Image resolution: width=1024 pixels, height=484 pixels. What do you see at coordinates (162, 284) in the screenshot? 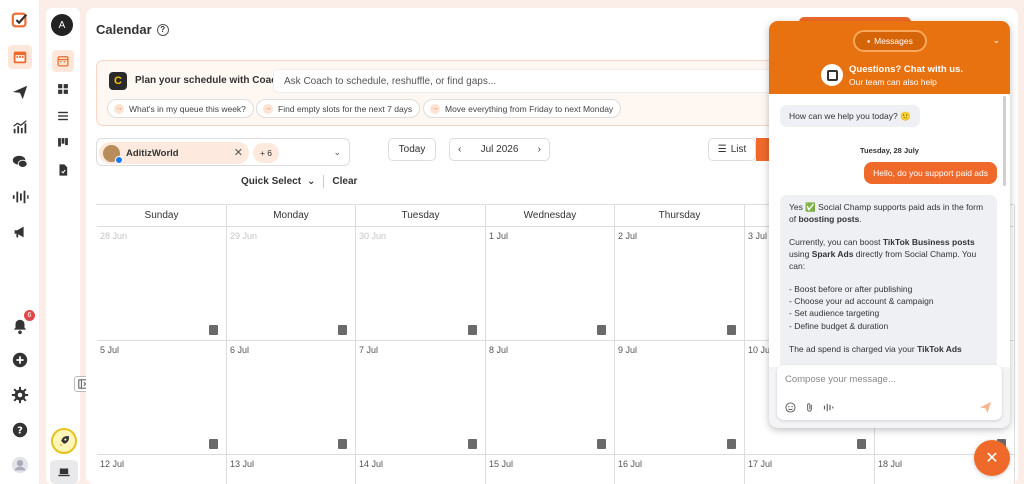
I see `calendar-day-cell: 28 Jun` at bounding box center [162, 284].